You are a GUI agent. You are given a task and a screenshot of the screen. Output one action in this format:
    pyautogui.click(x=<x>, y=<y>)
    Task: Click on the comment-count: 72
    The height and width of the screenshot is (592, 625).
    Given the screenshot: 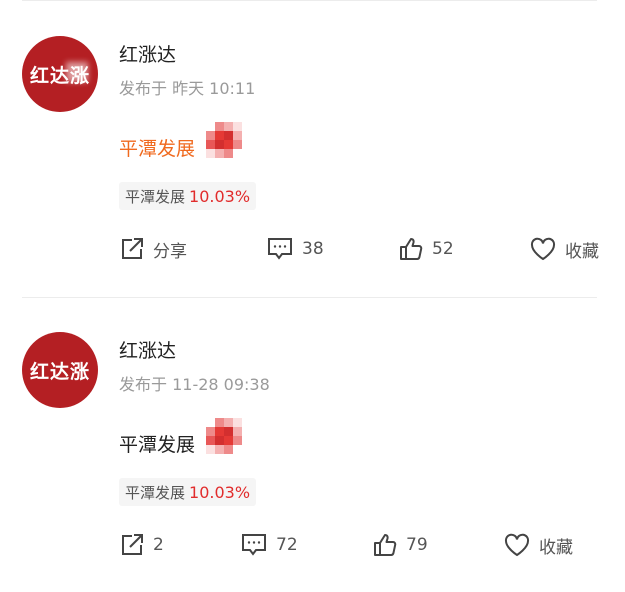 What is the action you would take?
    pyautogui.click(x=287, y=545)
    